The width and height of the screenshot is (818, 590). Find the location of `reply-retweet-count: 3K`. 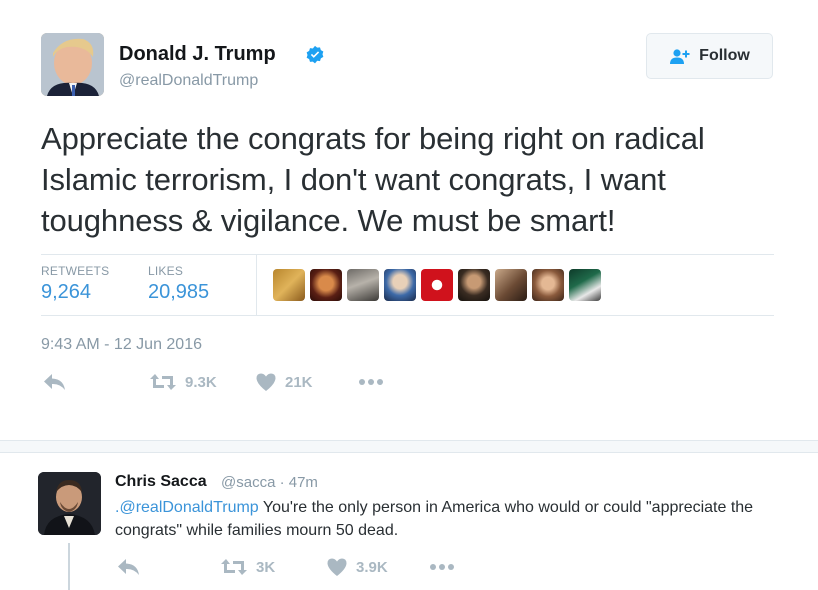

reply-retweet-count: 3K is located at coordinates (266, 567).